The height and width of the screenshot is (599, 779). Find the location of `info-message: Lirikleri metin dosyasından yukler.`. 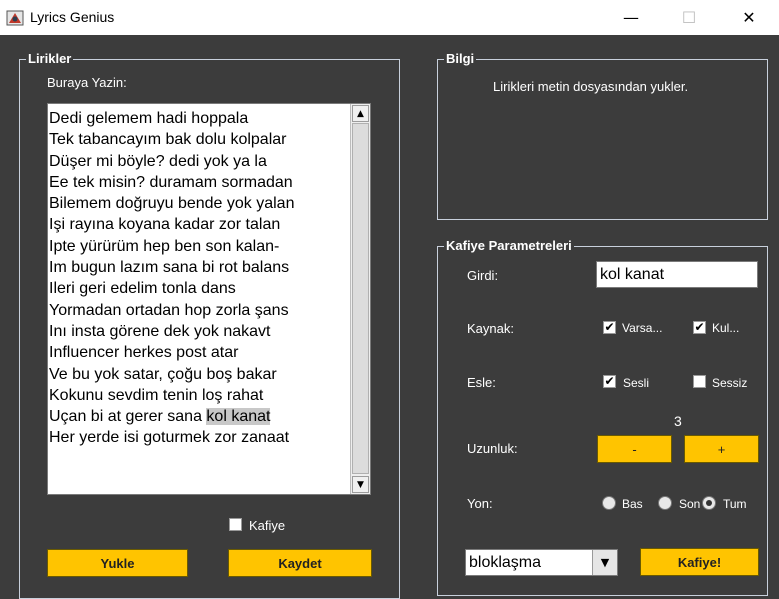

info-message: Lirikleri metin dosyasından yukler. is located at coordinates (591, 86).